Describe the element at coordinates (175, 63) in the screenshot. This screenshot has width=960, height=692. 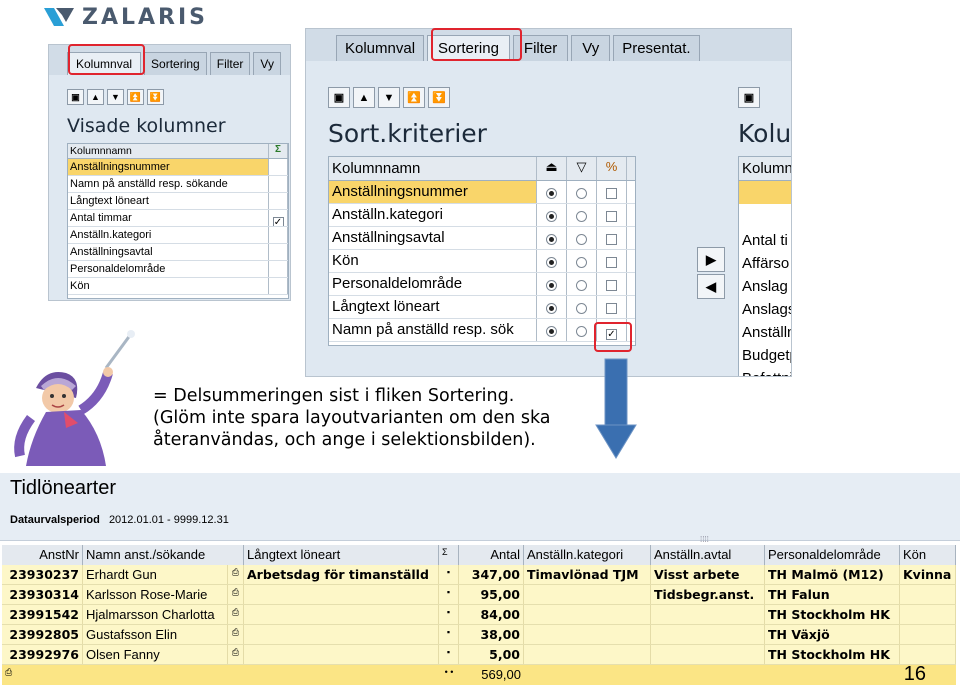
I see `tab-sortering: Sortering` at that location.